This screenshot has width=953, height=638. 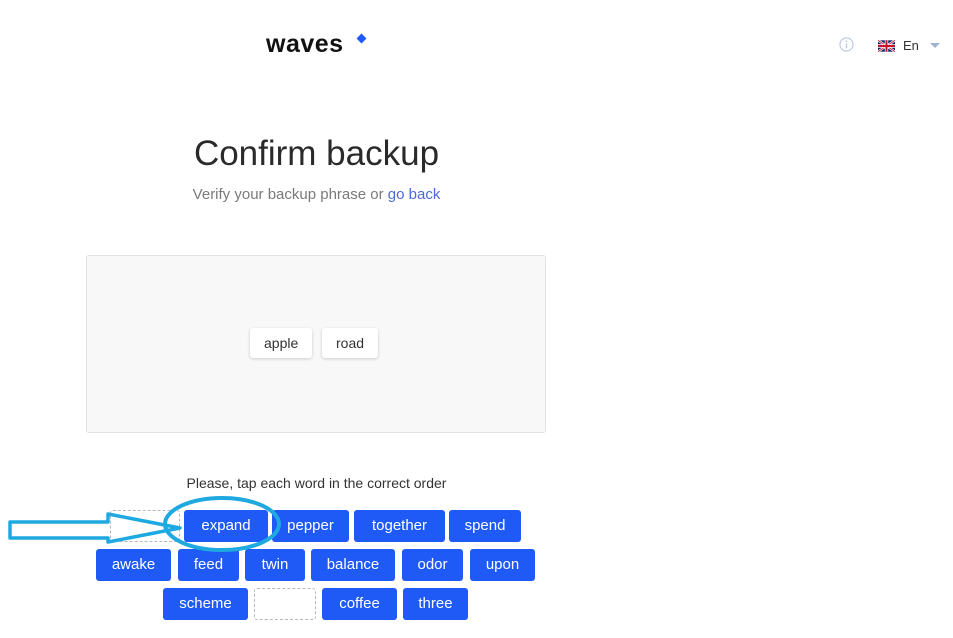 I want to click on selected-word-chip: apple, so click(x=281, y=343).